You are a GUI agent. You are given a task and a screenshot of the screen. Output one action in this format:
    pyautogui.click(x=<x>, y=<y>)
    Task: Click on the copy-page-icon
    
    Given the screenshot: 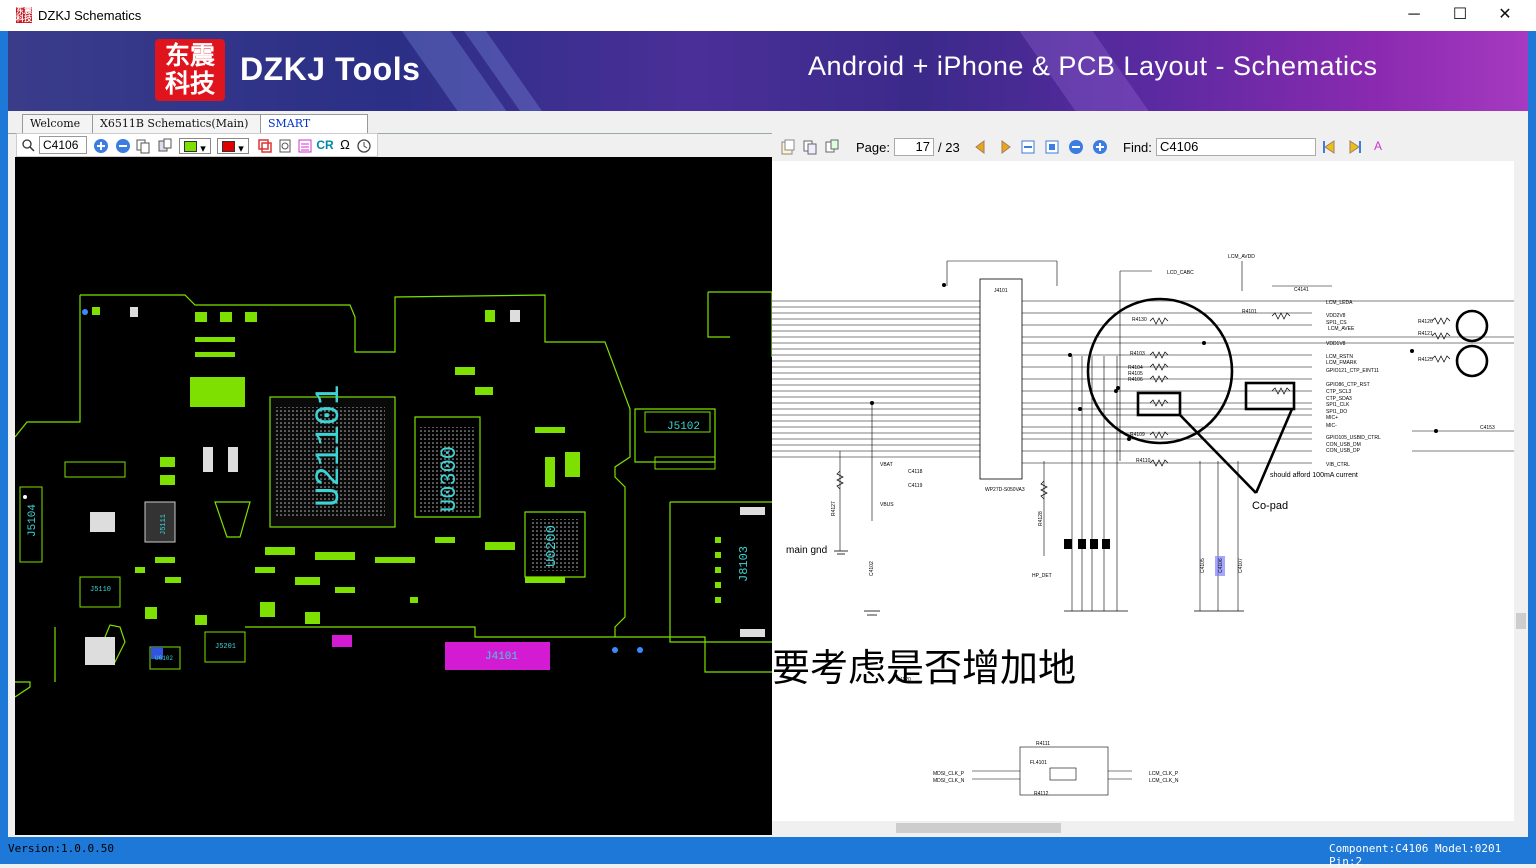 What is the action you would take?
    pyautogui.click(x=810, y=147)
    